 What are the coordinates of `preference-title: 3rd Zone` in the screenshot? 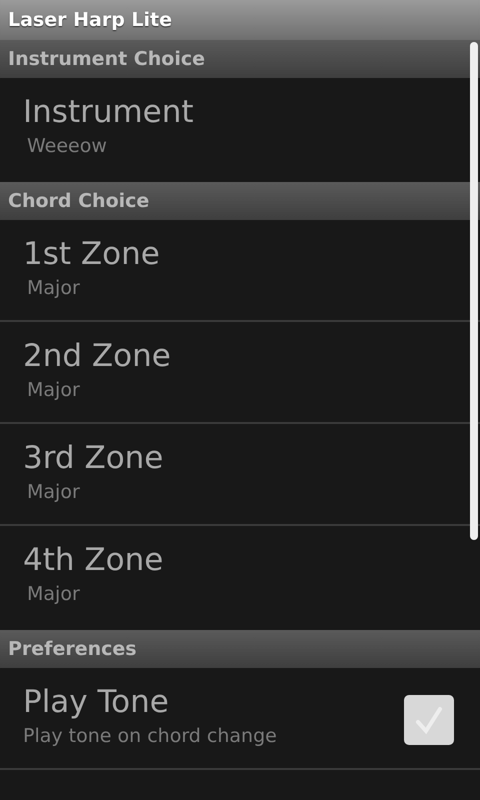 It's located at (93, 458).